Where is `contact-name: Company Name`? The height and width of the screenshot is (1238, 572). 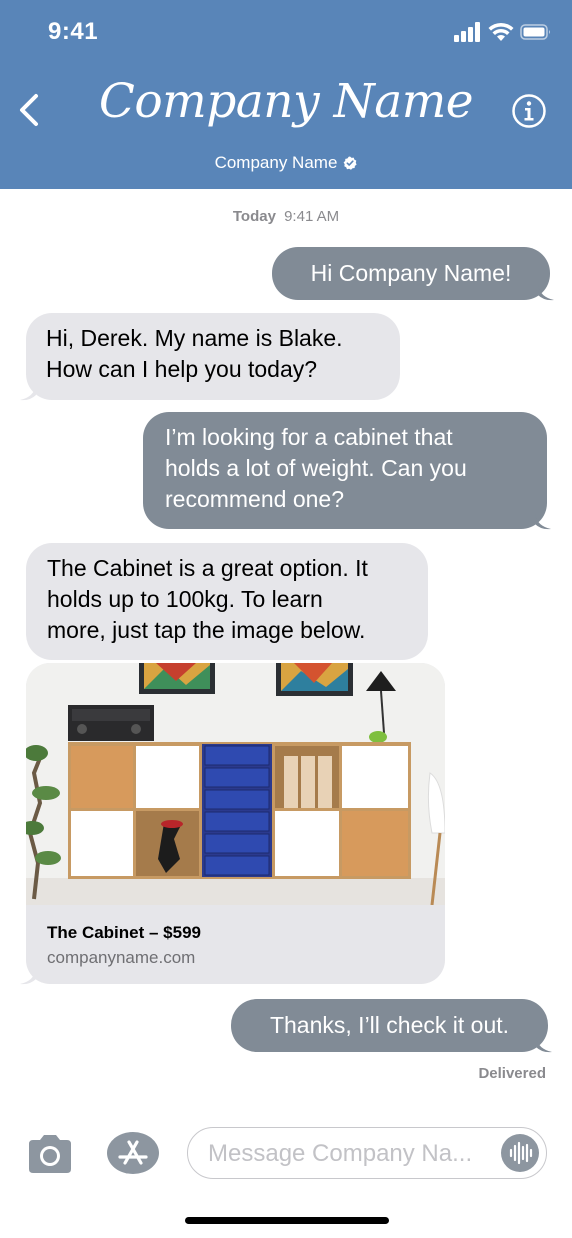 contact-name: Company Name is located at coordinates (276, 162).